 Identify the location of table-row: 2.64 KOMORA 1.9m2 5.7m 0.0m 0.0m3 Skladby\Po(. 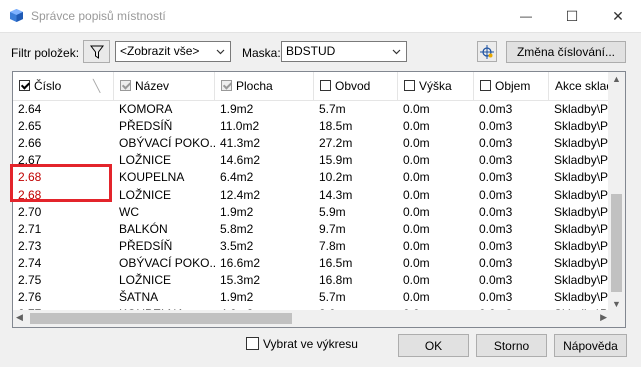
(319, 109).